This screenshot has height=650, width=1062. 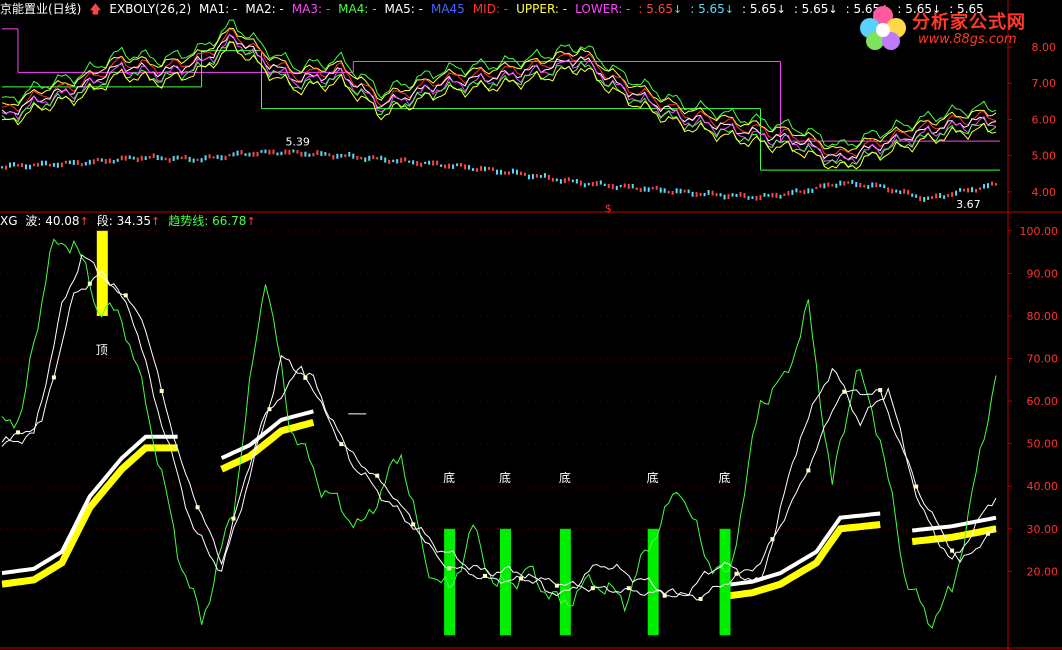 I want to click on flower-logo-icon, so click(x=883, y=28).